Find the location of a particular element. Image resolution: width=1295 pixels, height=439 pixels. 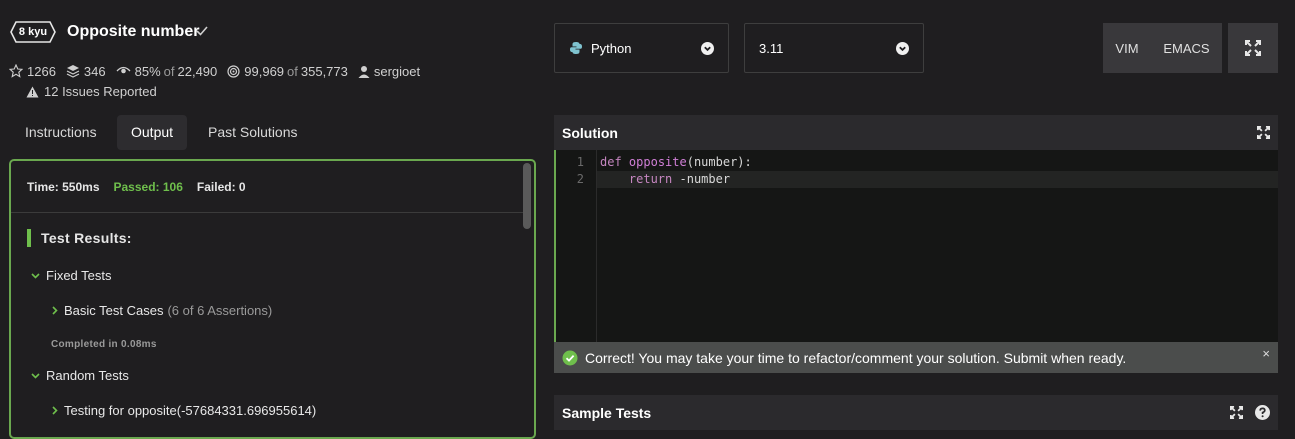

editor-mode-group: VIM EMACS is located at coordinates (1162, 48).